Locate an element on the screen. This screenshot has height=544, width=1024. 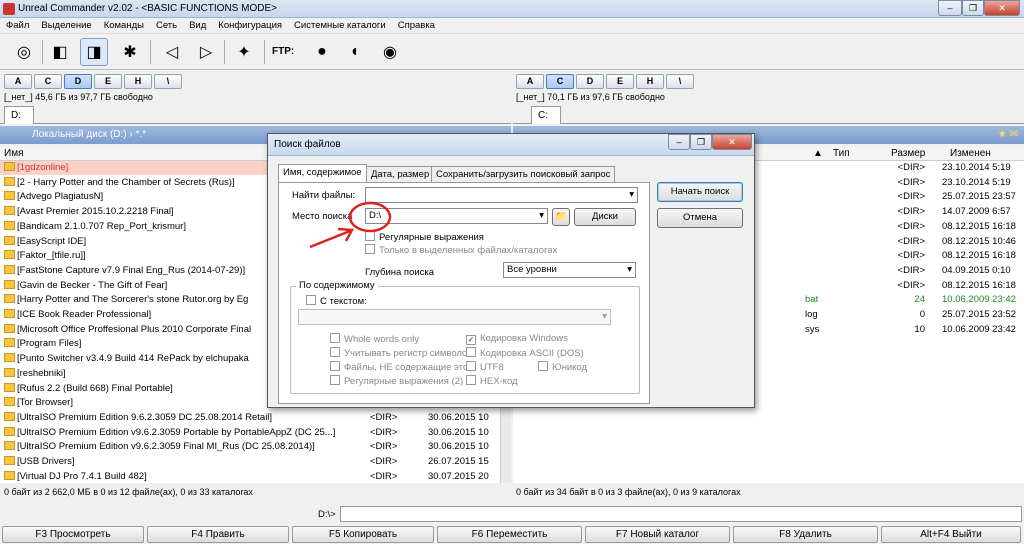
file-name: [reshebniki] is located at coordinates (41, 373).